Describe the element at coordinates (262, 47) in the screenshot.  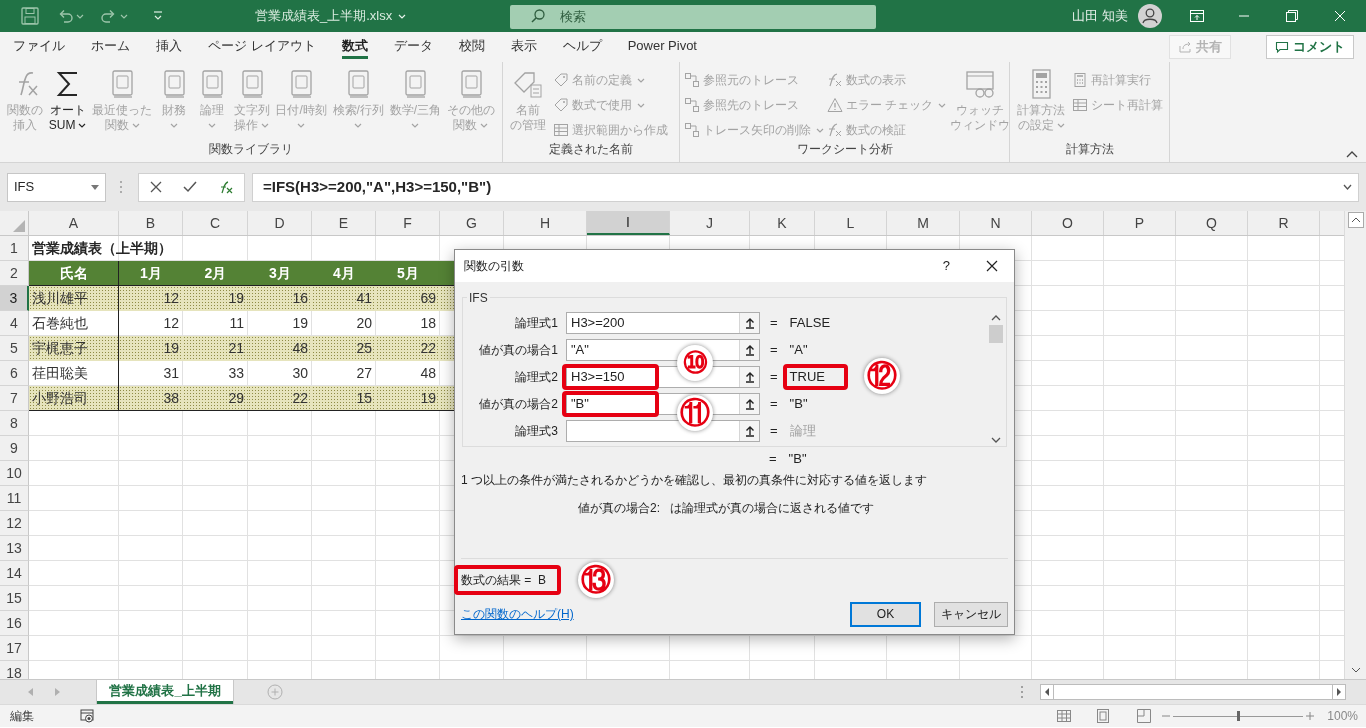
I see `ribbon-tab: ページ レイアウト` at that location.